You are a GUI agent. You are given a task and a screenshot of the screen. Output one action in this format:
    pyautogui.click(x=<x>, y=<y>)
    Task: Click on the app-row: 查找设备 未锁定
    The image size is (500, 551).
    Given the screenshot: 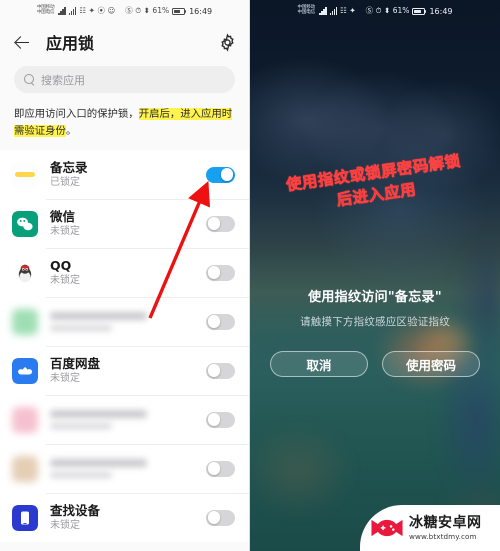 What is the action you would take?
    pyautogui.click(x=124, y=518)
    